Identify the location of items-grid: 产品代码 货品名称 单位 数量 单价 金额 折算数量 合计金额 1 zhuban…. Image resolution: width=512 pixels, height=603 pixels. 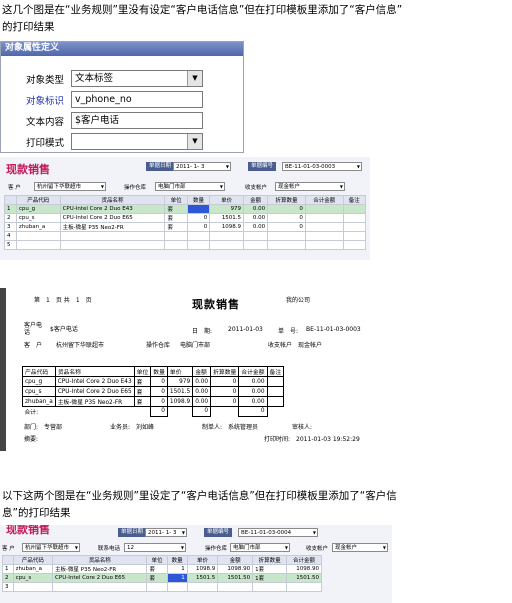
(162, 573).